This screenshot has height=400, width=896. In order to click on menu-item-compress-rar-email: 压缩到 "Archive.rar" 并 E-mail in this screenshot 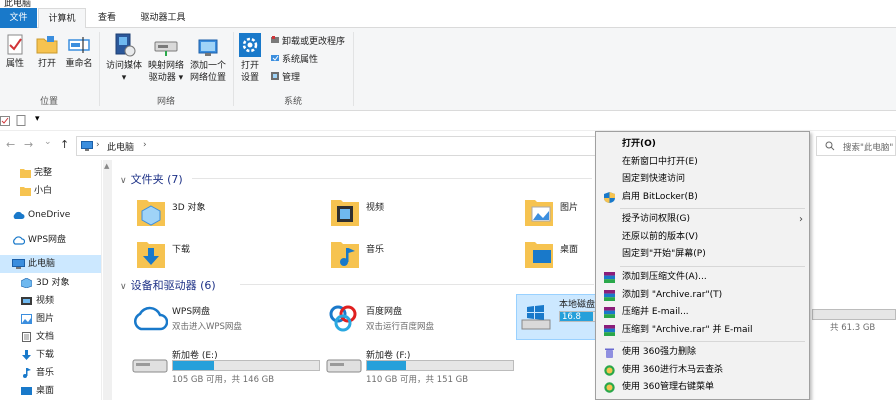, I will do `click(702, 331)`.